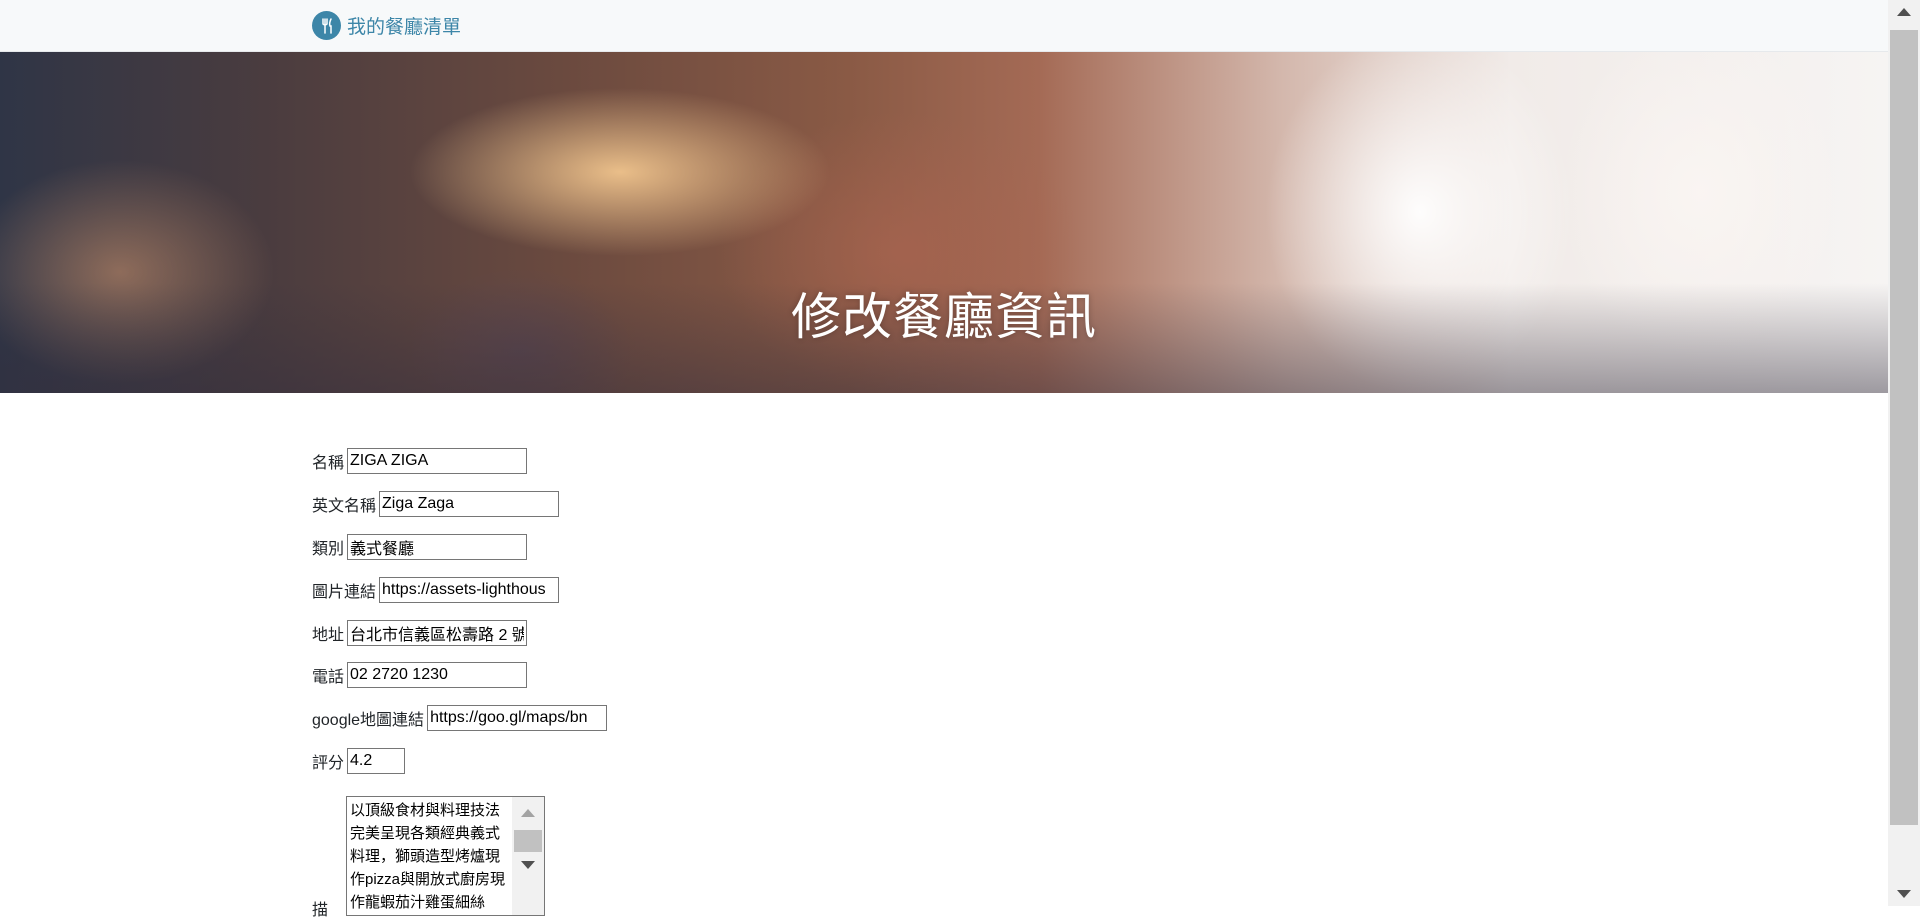 The image size is (1920, 920). Describe the element at coordinates (517, 718) in the screenshot. I see `google-map-input` at that location.